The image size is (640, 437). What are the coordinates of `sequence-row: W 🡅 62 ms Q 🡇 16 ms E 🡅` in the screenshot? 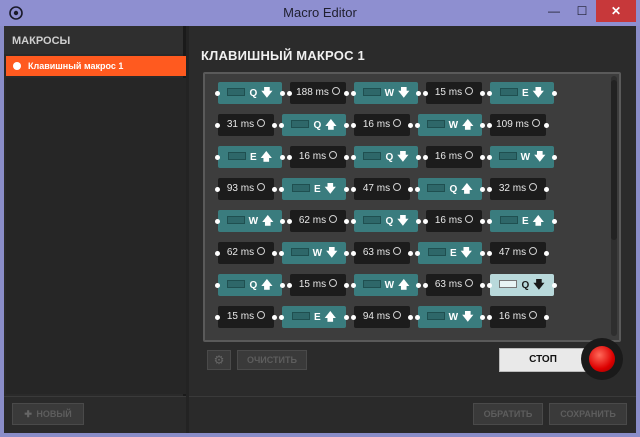 It's located at (405, 222).